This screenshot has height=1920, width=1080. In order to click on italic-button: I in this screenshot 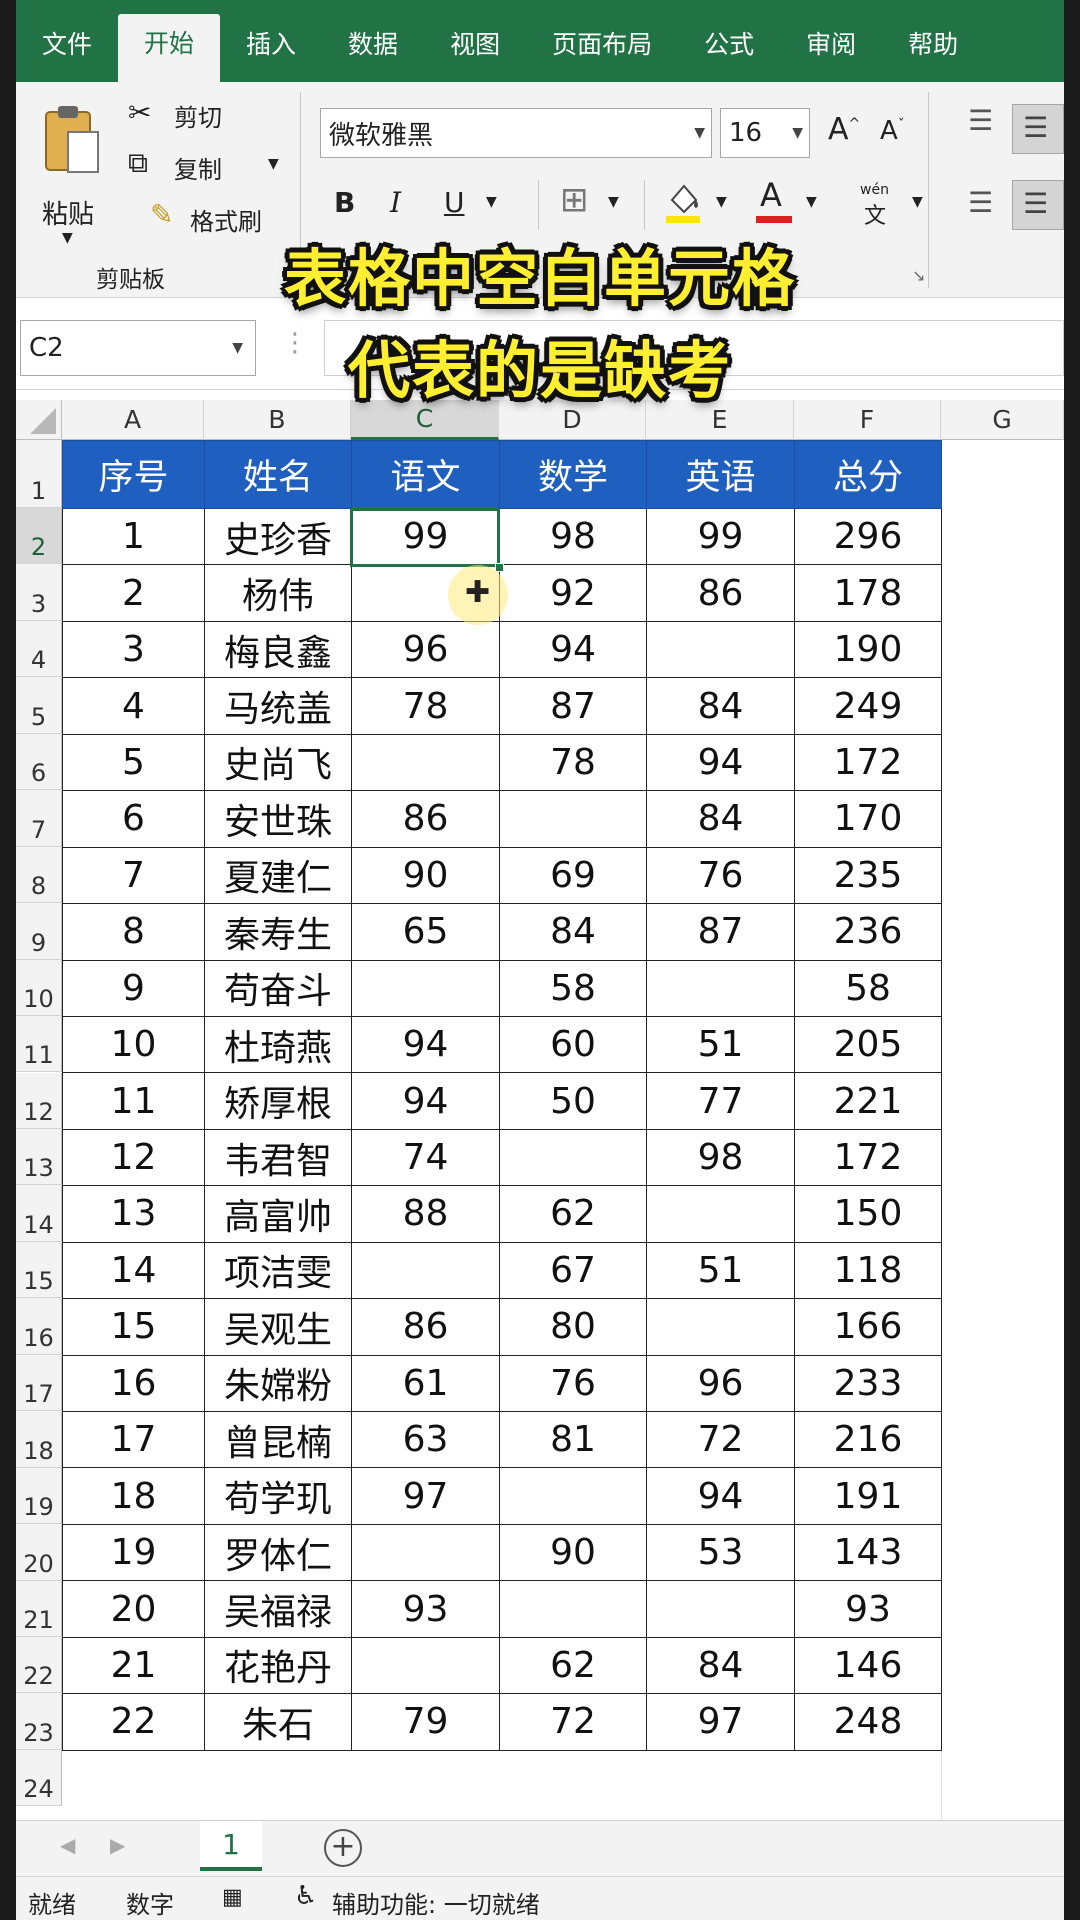, I will do `click(395, 202)`.